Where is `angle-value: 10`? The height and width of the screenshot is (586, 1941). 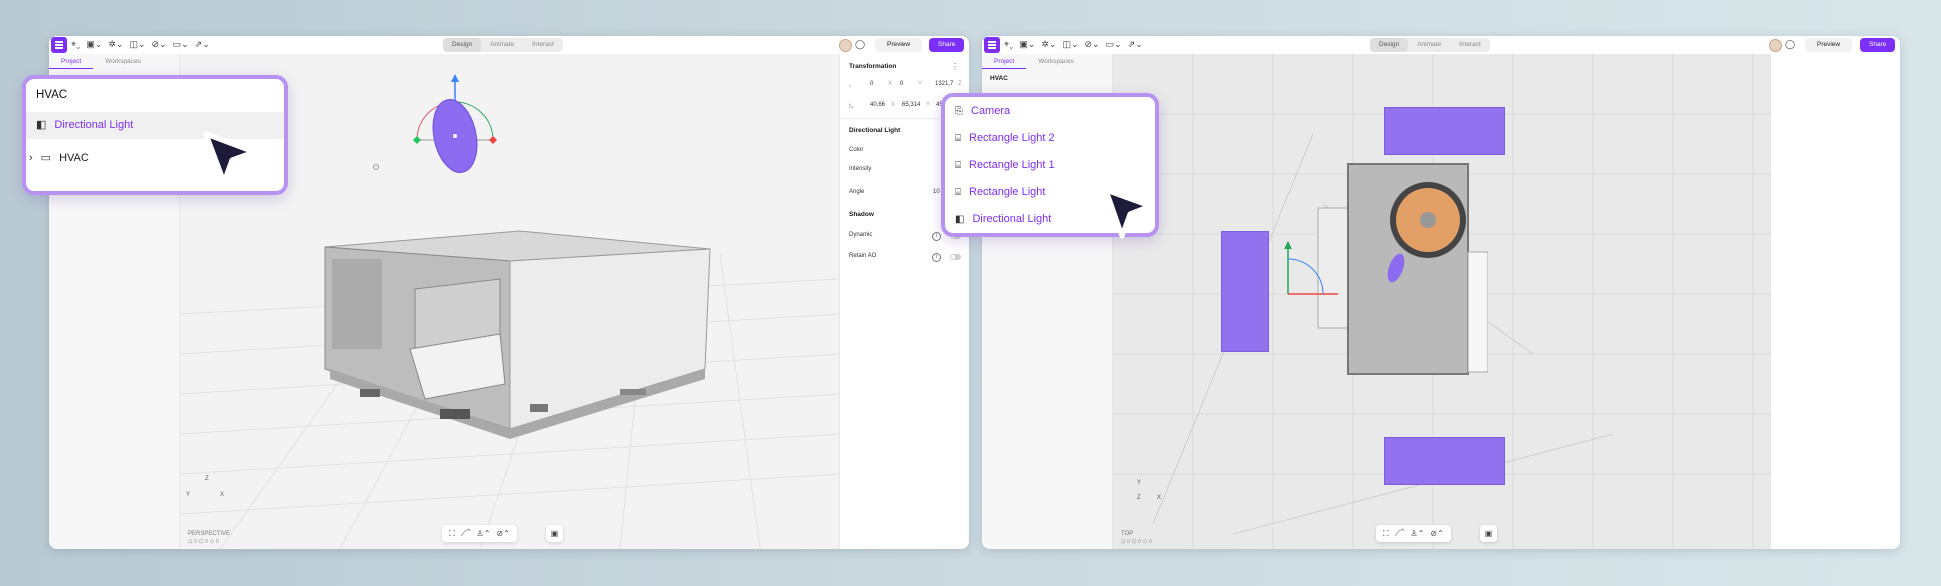 angle-value: 10 is located at coordinates (936, 192).